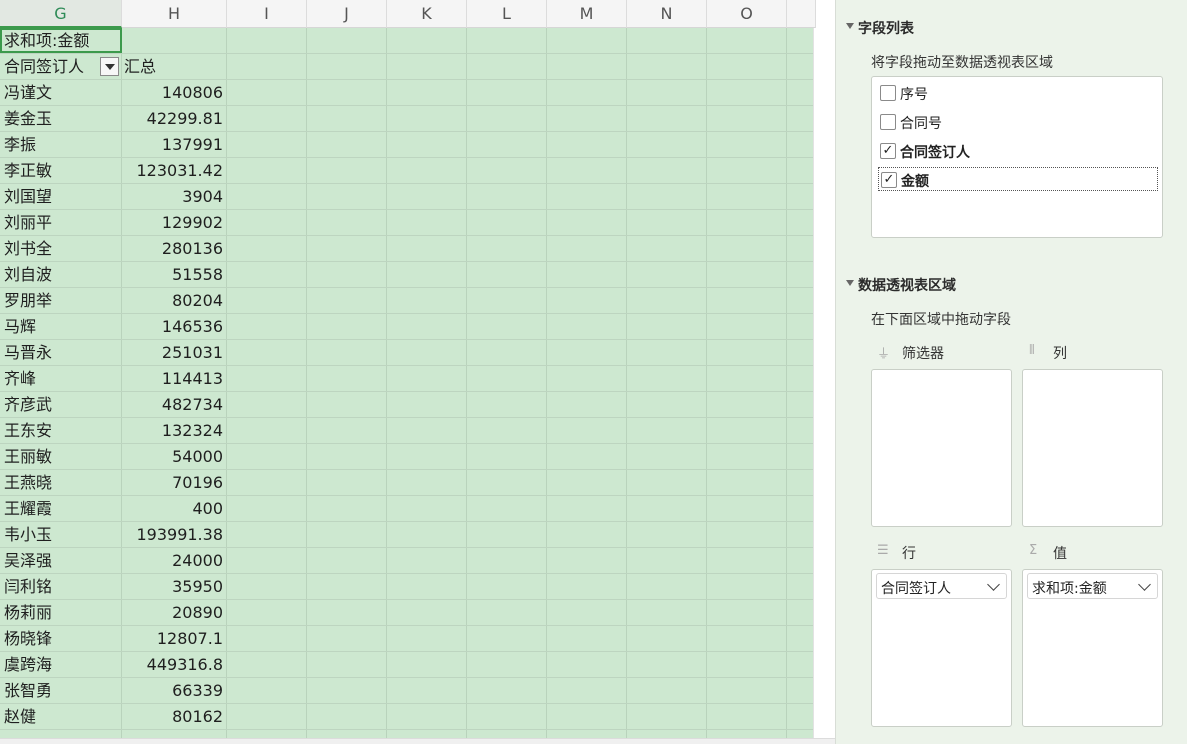  I want to click on signer-name-cell: 王丽敏, so click(60, 457).